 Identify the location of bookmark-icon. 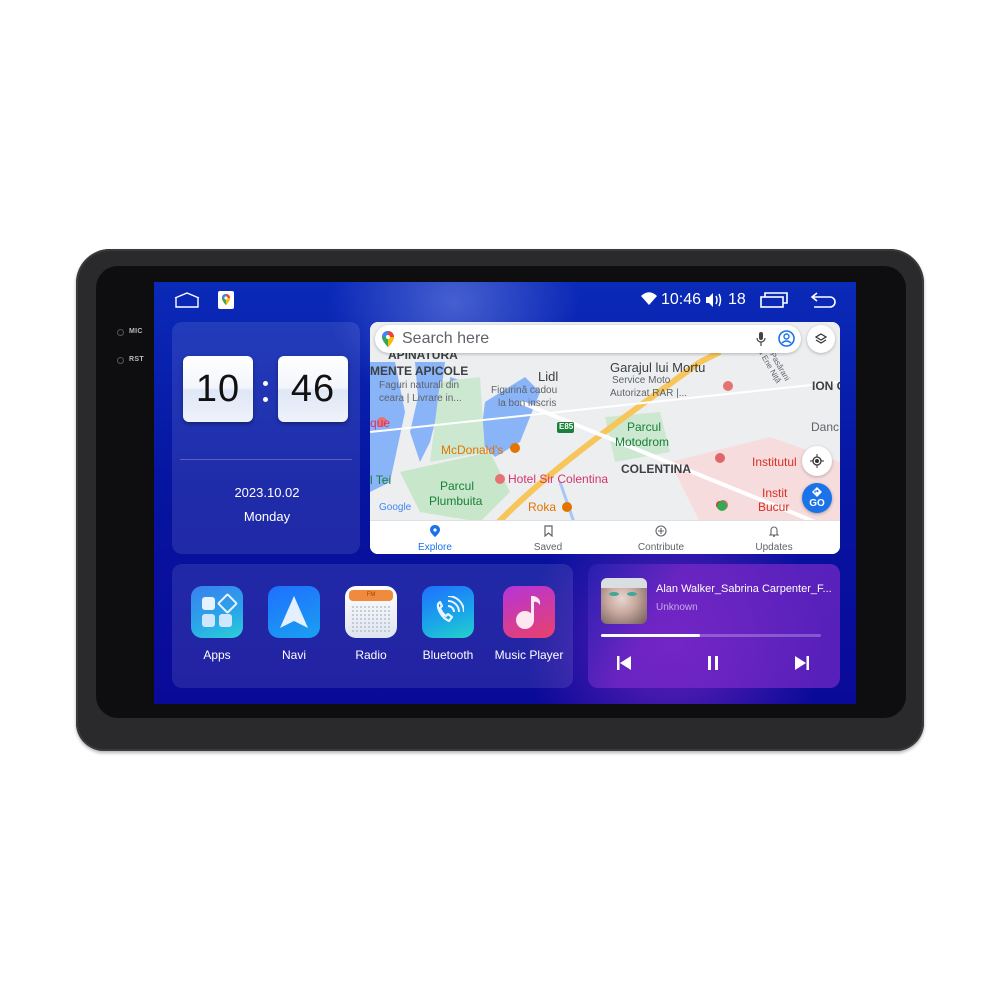
(548, 531).